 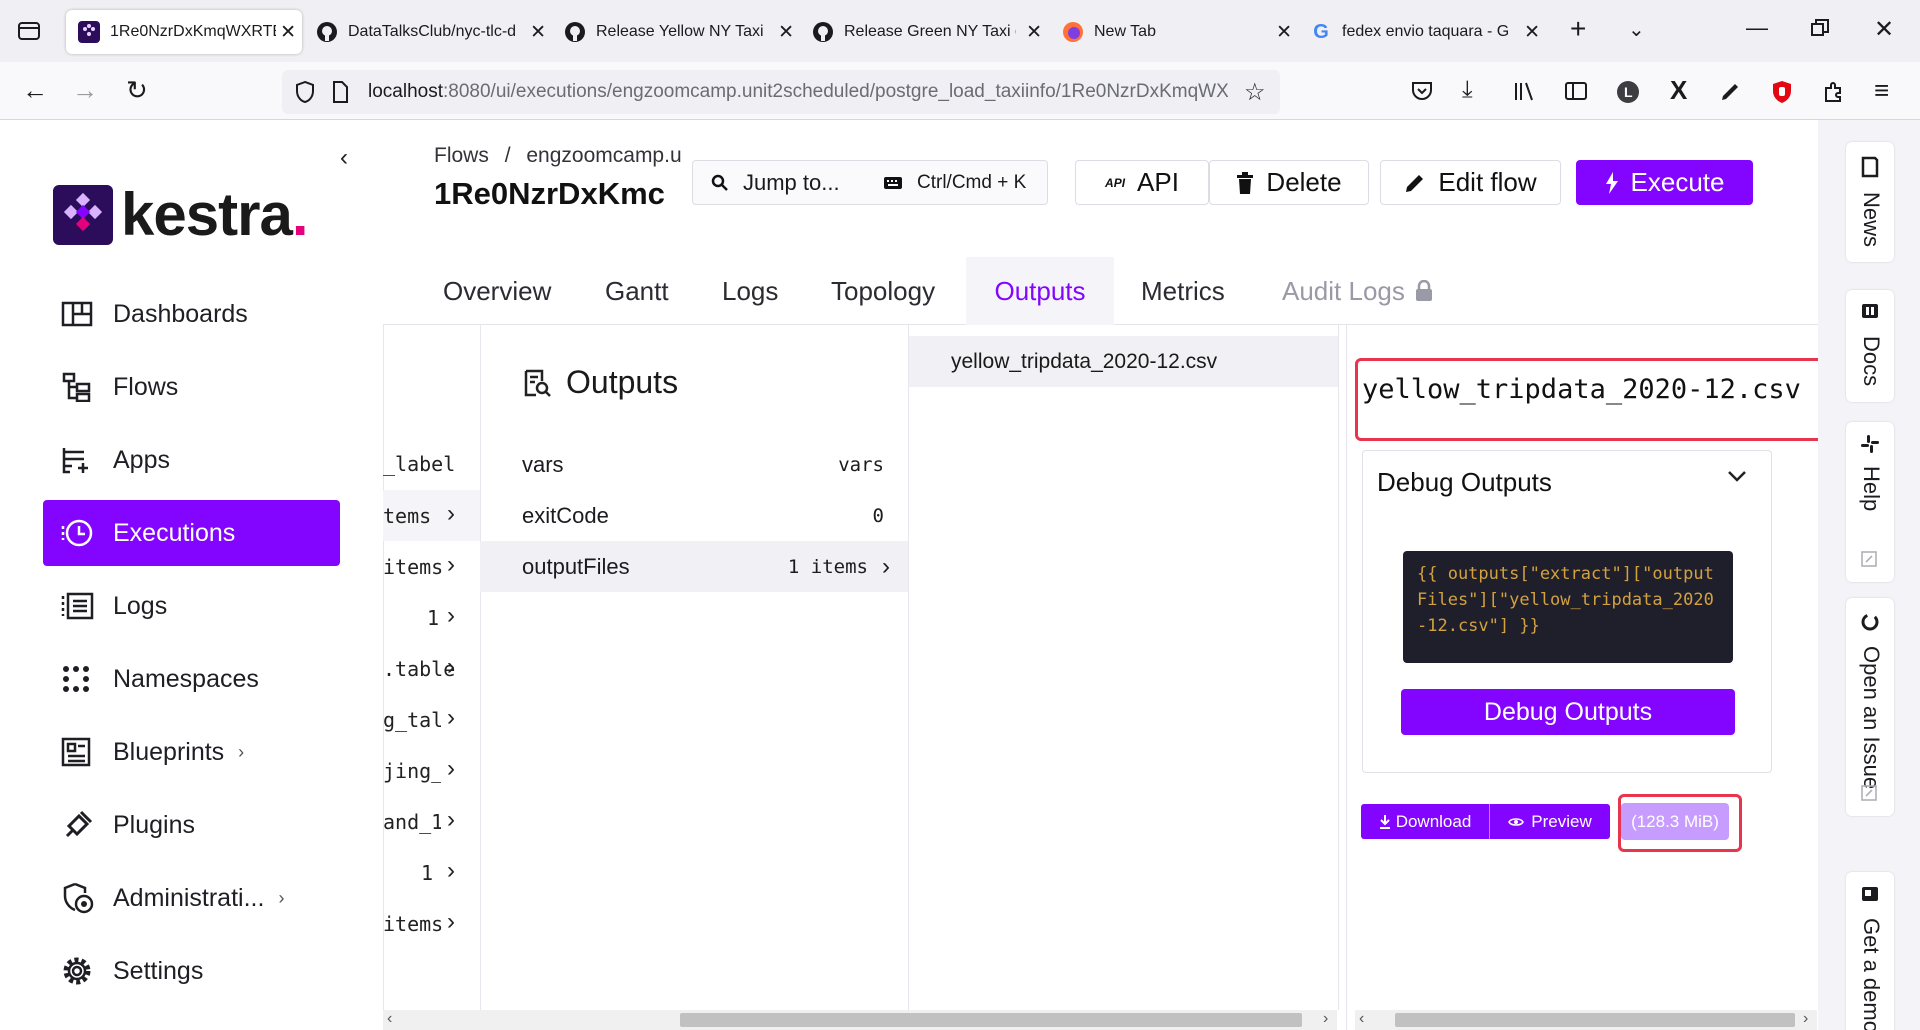 I want to click on breadcrumb-flows: Flows, so click(x=461, y=155).